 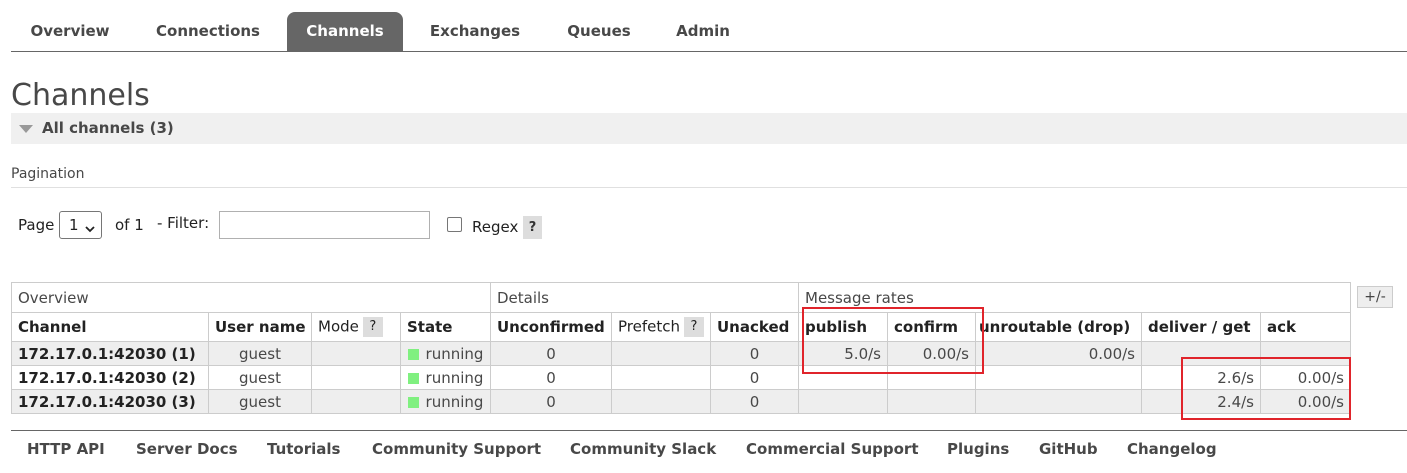 I want to click on page-label: Page, so click(x=36, y=225).